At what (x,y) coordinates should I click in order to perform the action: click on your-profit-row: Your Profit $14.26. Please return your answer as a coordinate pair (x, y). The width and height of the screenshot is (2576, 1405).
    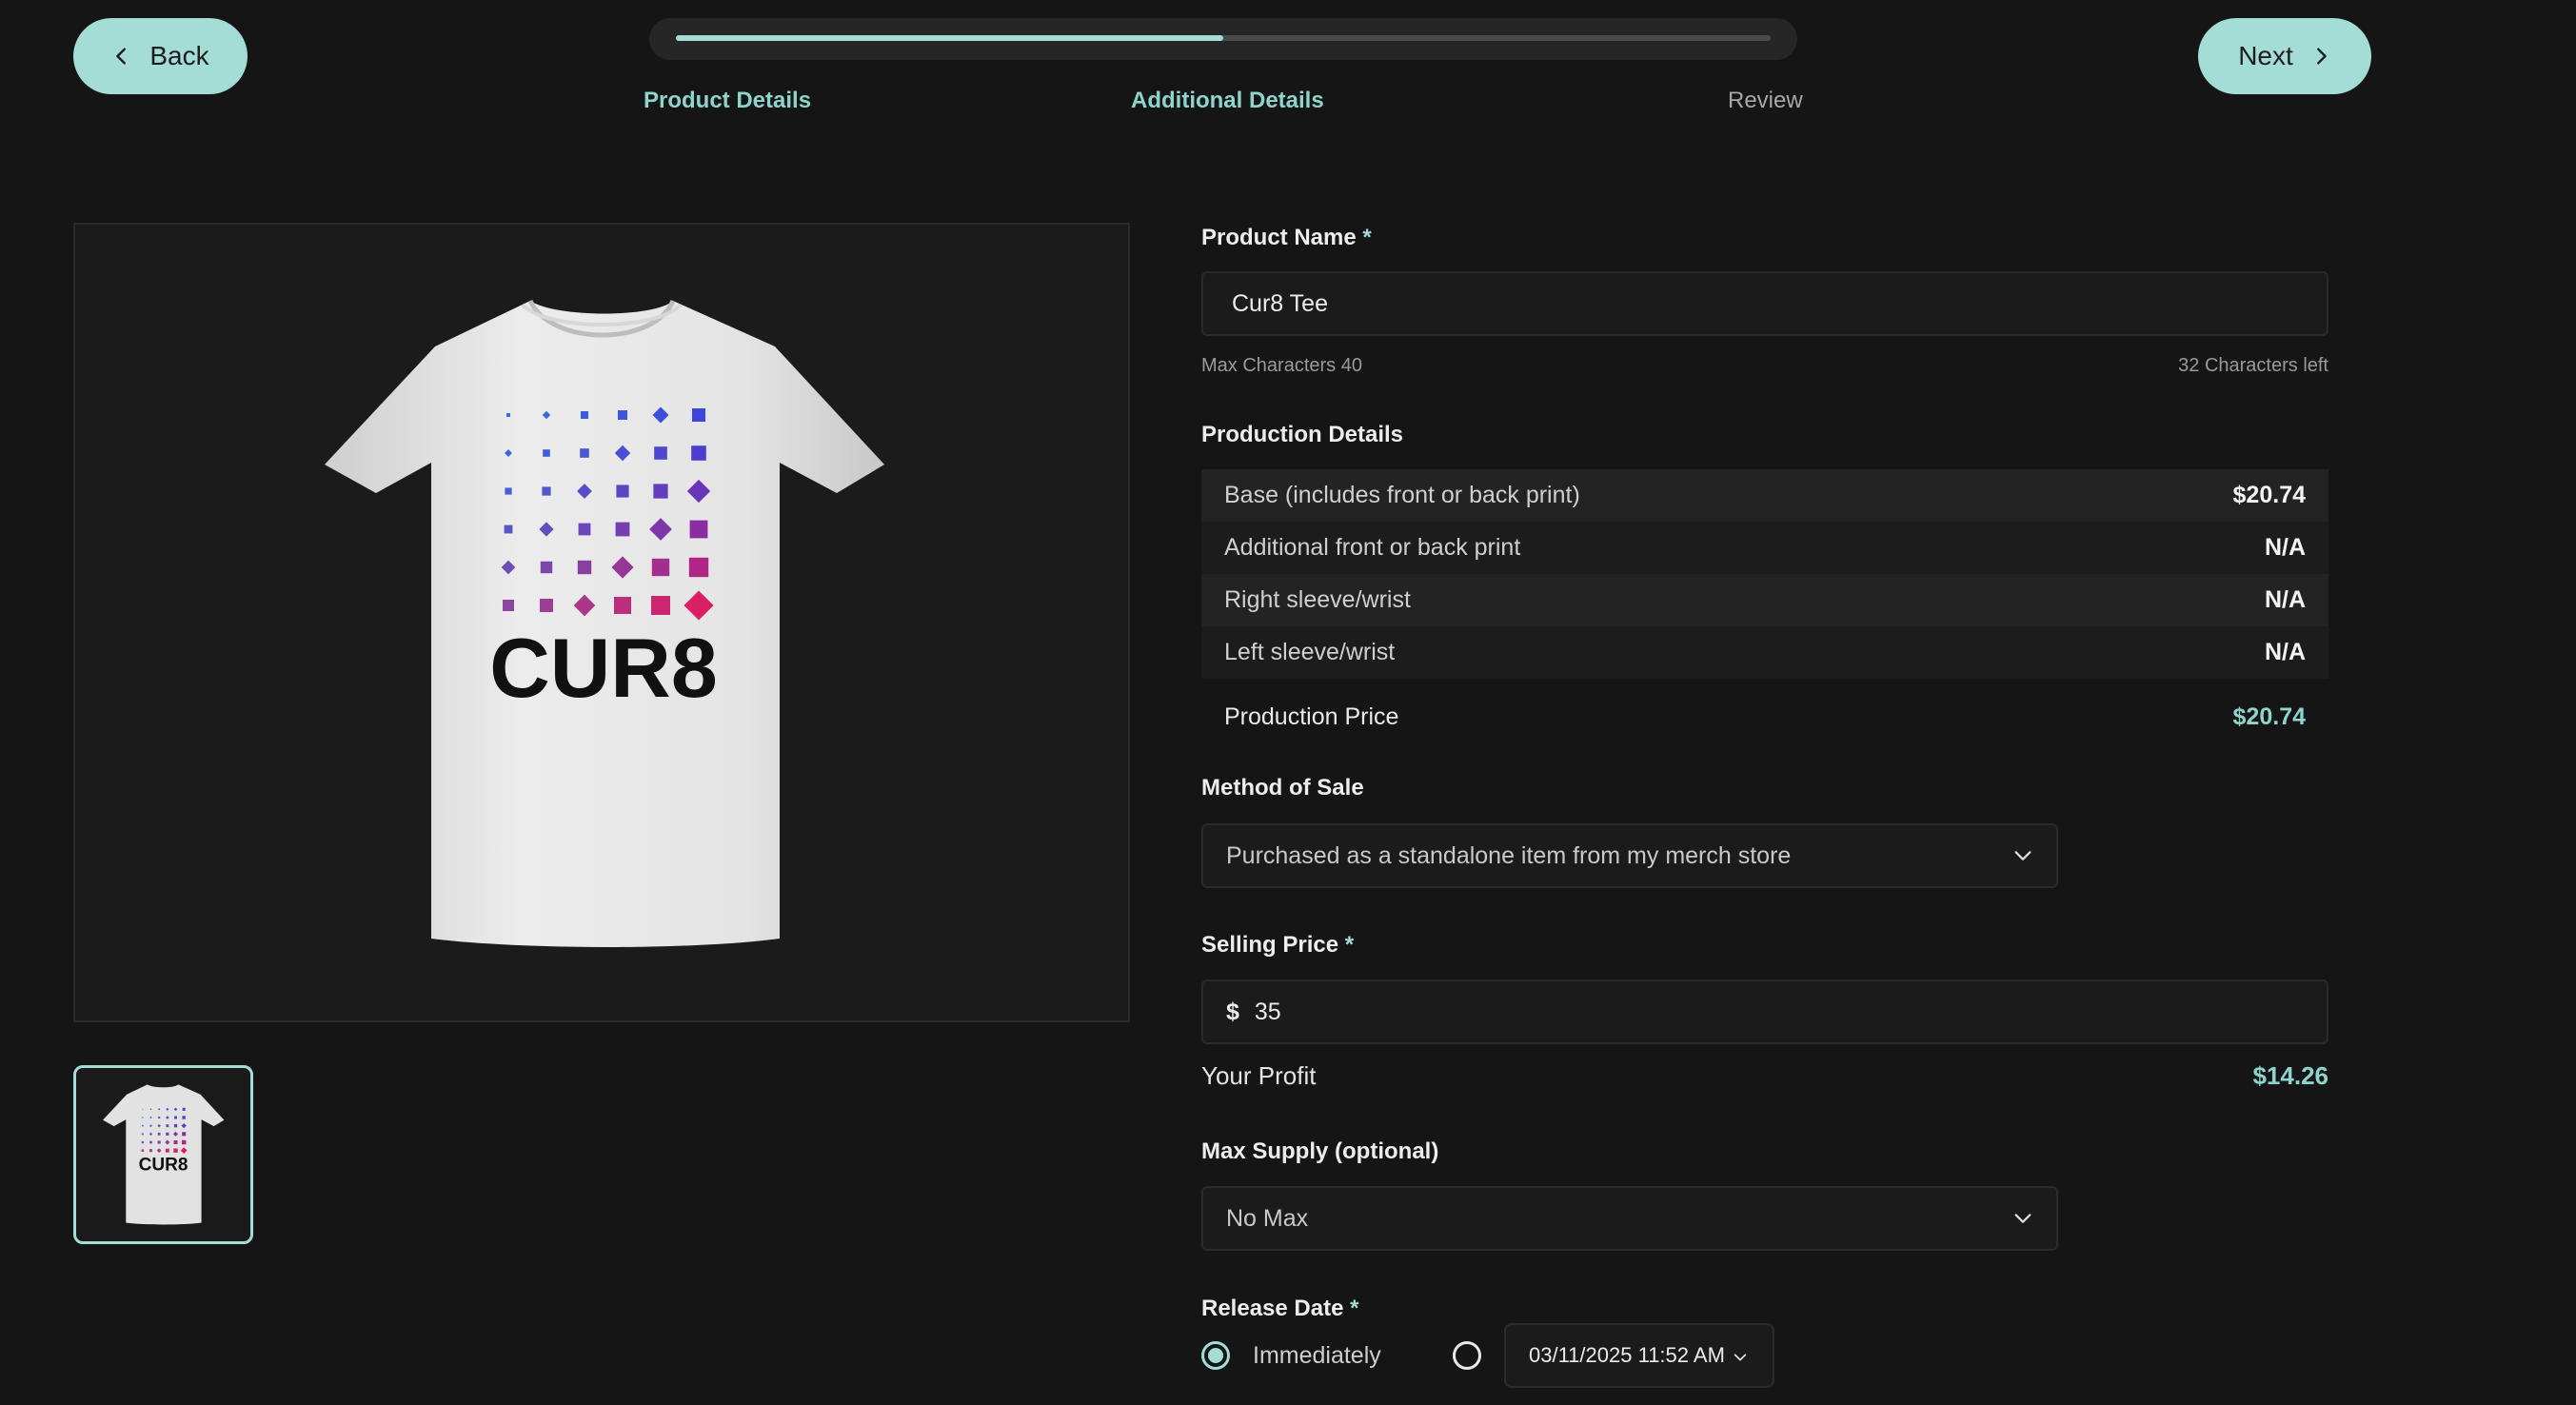
    Looking at the image, I should click on (1765, 1076).